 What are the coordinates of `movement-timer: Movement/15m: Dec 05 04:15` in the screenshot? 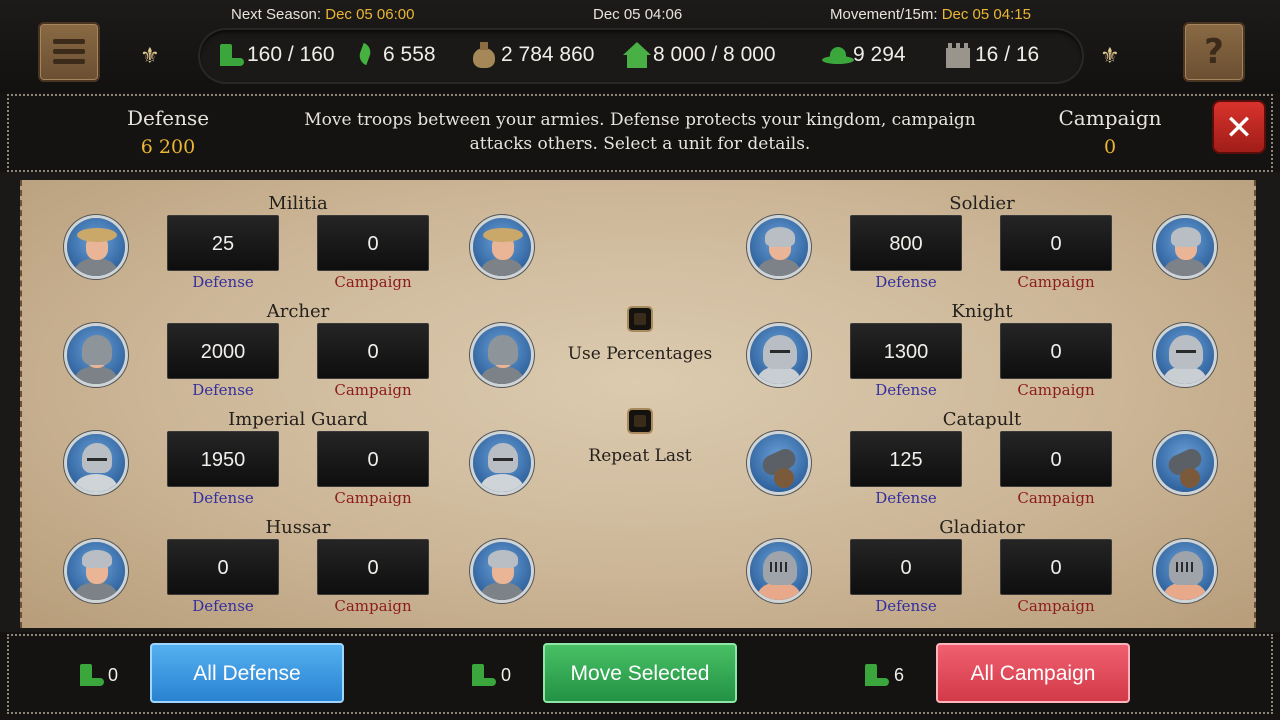 It's located at (930, 14).